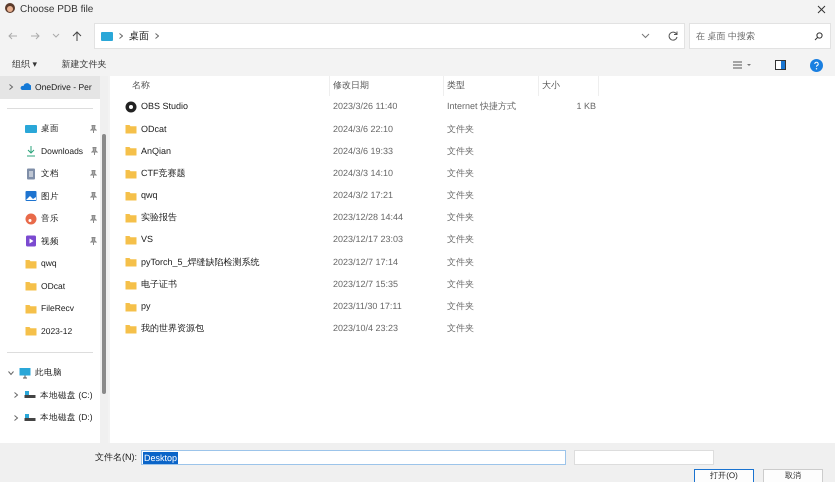 Image resolution: width=835 pixels, height=482 pixels. I want to click on sidebar-item: qwq, so click(50, 263).